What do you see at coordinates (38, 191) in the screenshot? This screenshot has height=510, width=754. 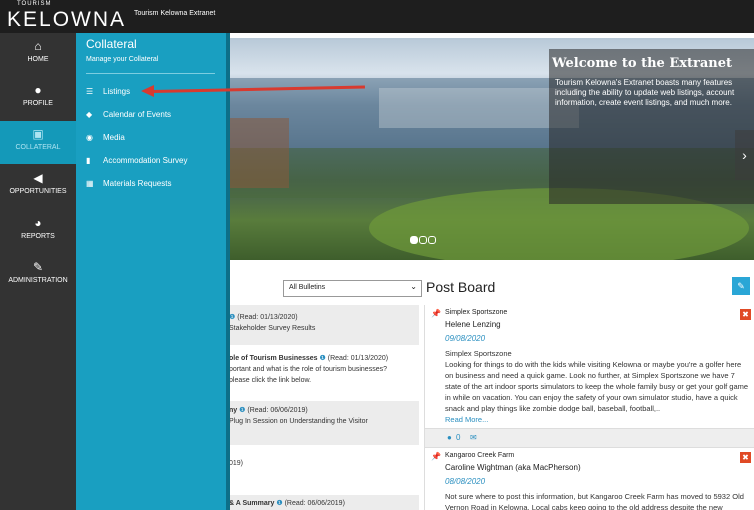 I see `nav-opportunities-label: OPPORTUNITIES` at bounding box center [38, 191].